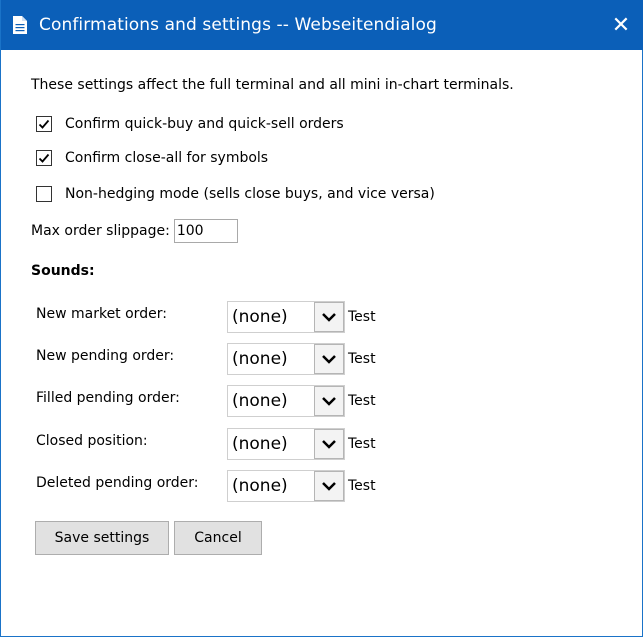 The width and height of the screenshot is (643, 637). What do you see at coordinates (20, 25) in the screenshot?
I see `document-icon` at bounding box center [20, 25].